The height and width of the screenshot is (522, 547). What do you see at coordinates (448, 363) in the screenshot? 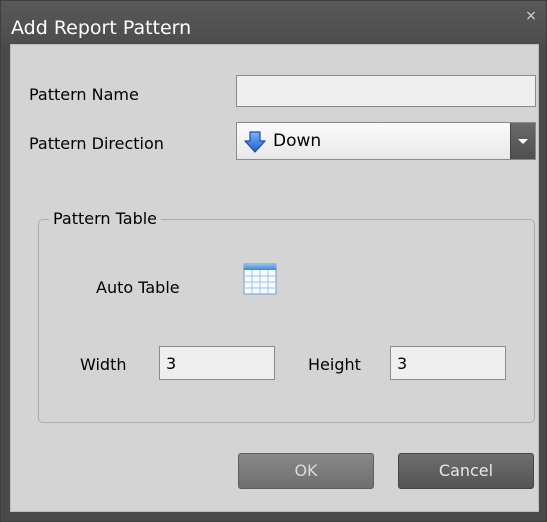
I see `height-input` at bounding box center [448, 363].